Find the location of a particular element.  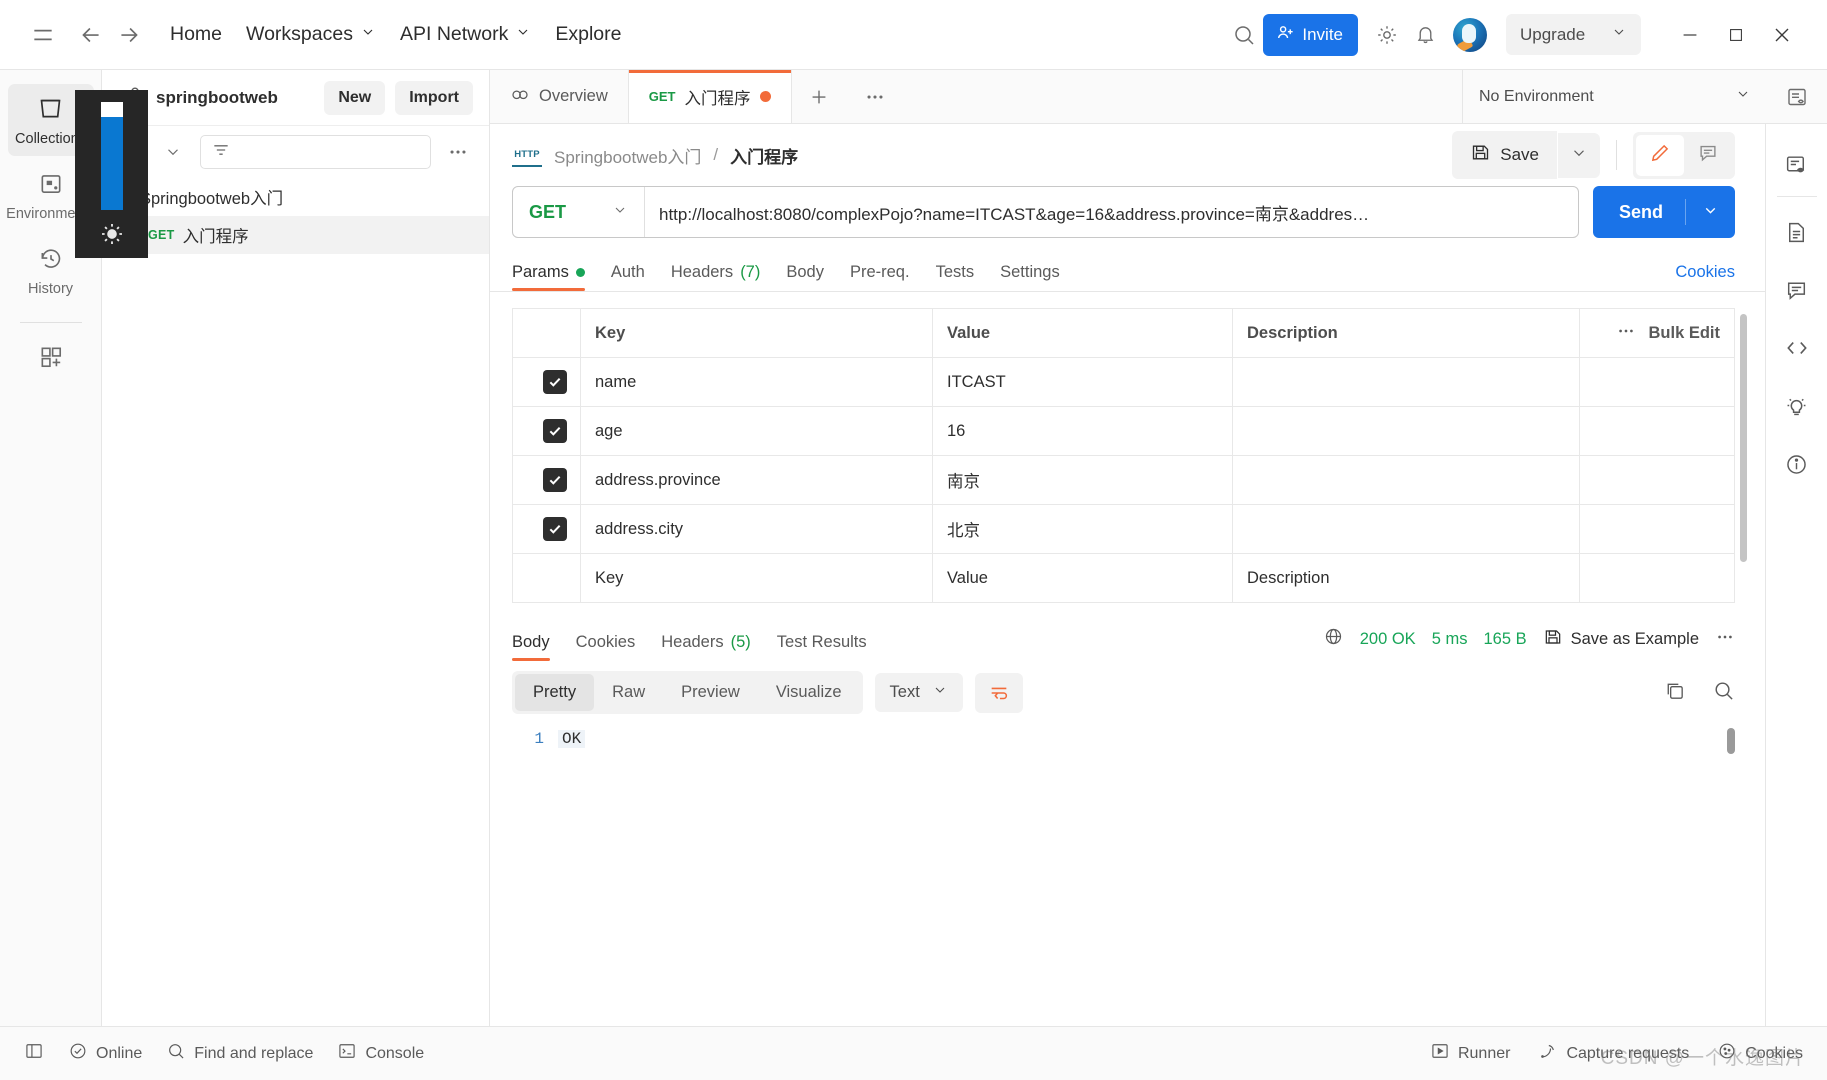

nav-home: Home is located at coordinates (196, 34).